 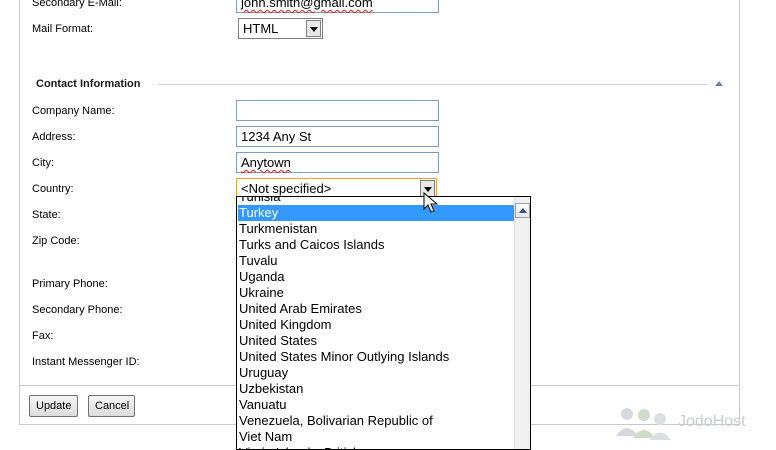 I want to click on update-button: Update, so click(x=53, y=406).